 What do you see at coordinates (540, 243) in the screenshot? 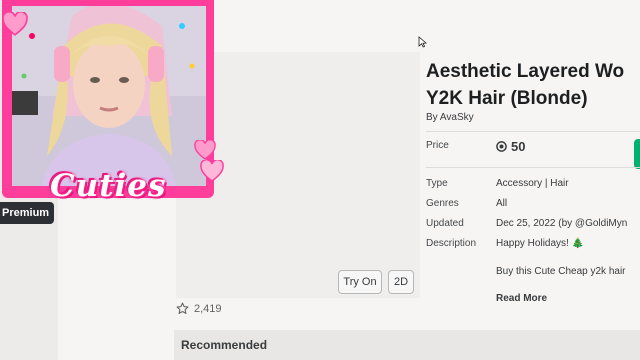
I see `detail-value-description: Happy Holidays! 🎄` at bounding box center [540, 243].